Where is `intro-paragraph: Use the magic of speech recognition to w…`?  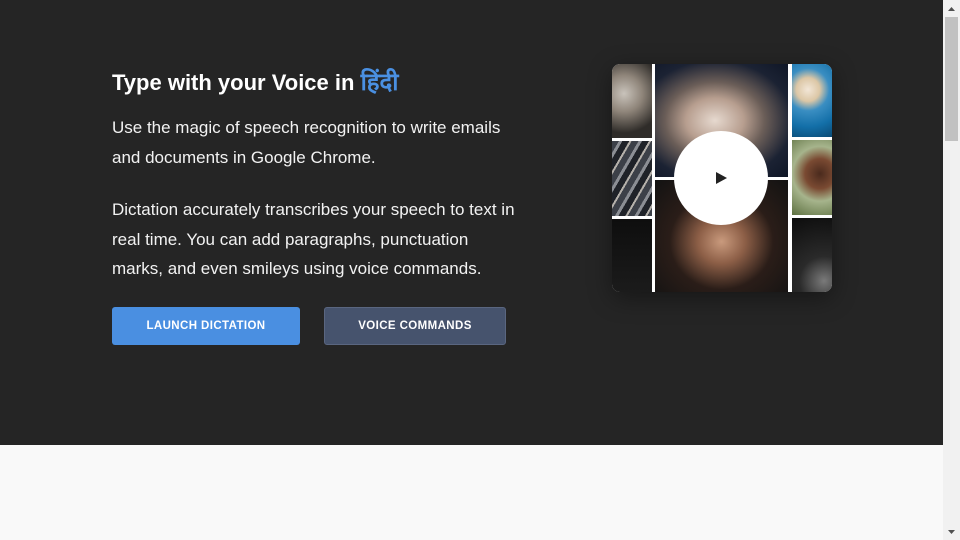 intro-paragraph: Use the magic of speech recognition to w… is located at coordinates (306, 142).